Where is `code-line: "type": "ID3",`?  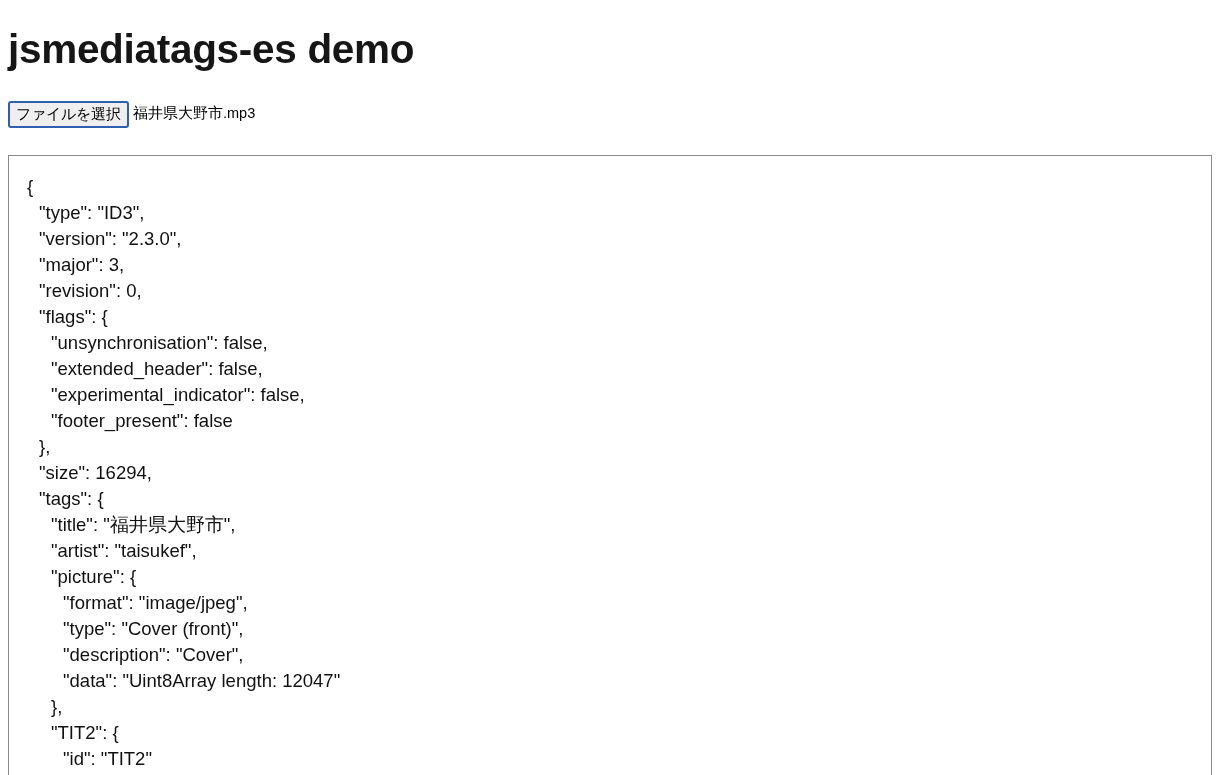
code-line: "type": "ID3", is located at coordinates (92, 212).